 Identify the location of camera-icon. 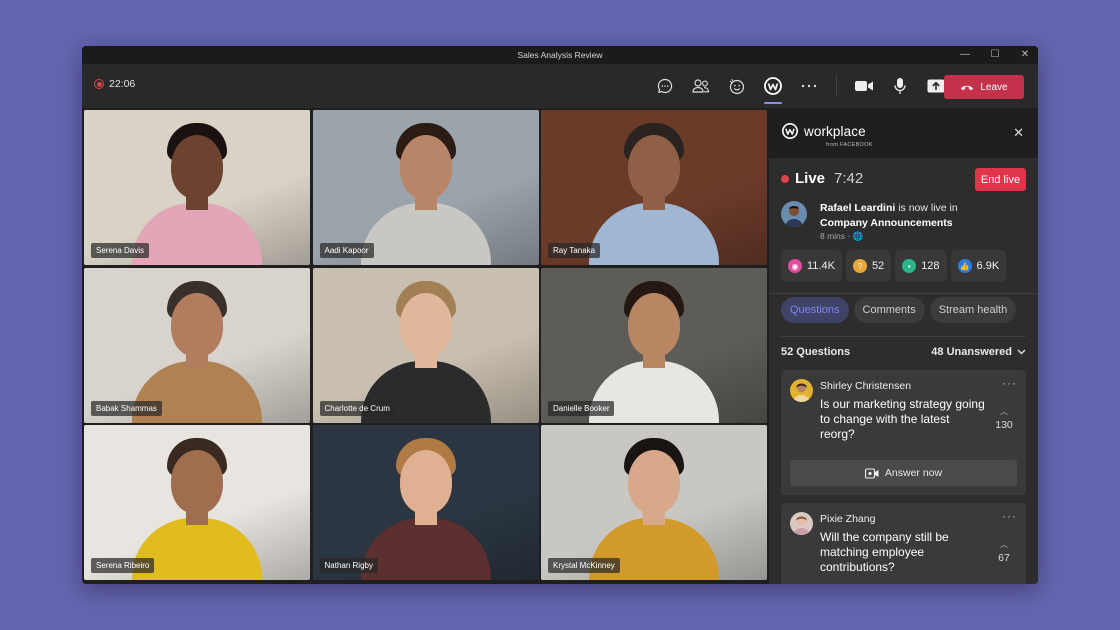
(864, 86).